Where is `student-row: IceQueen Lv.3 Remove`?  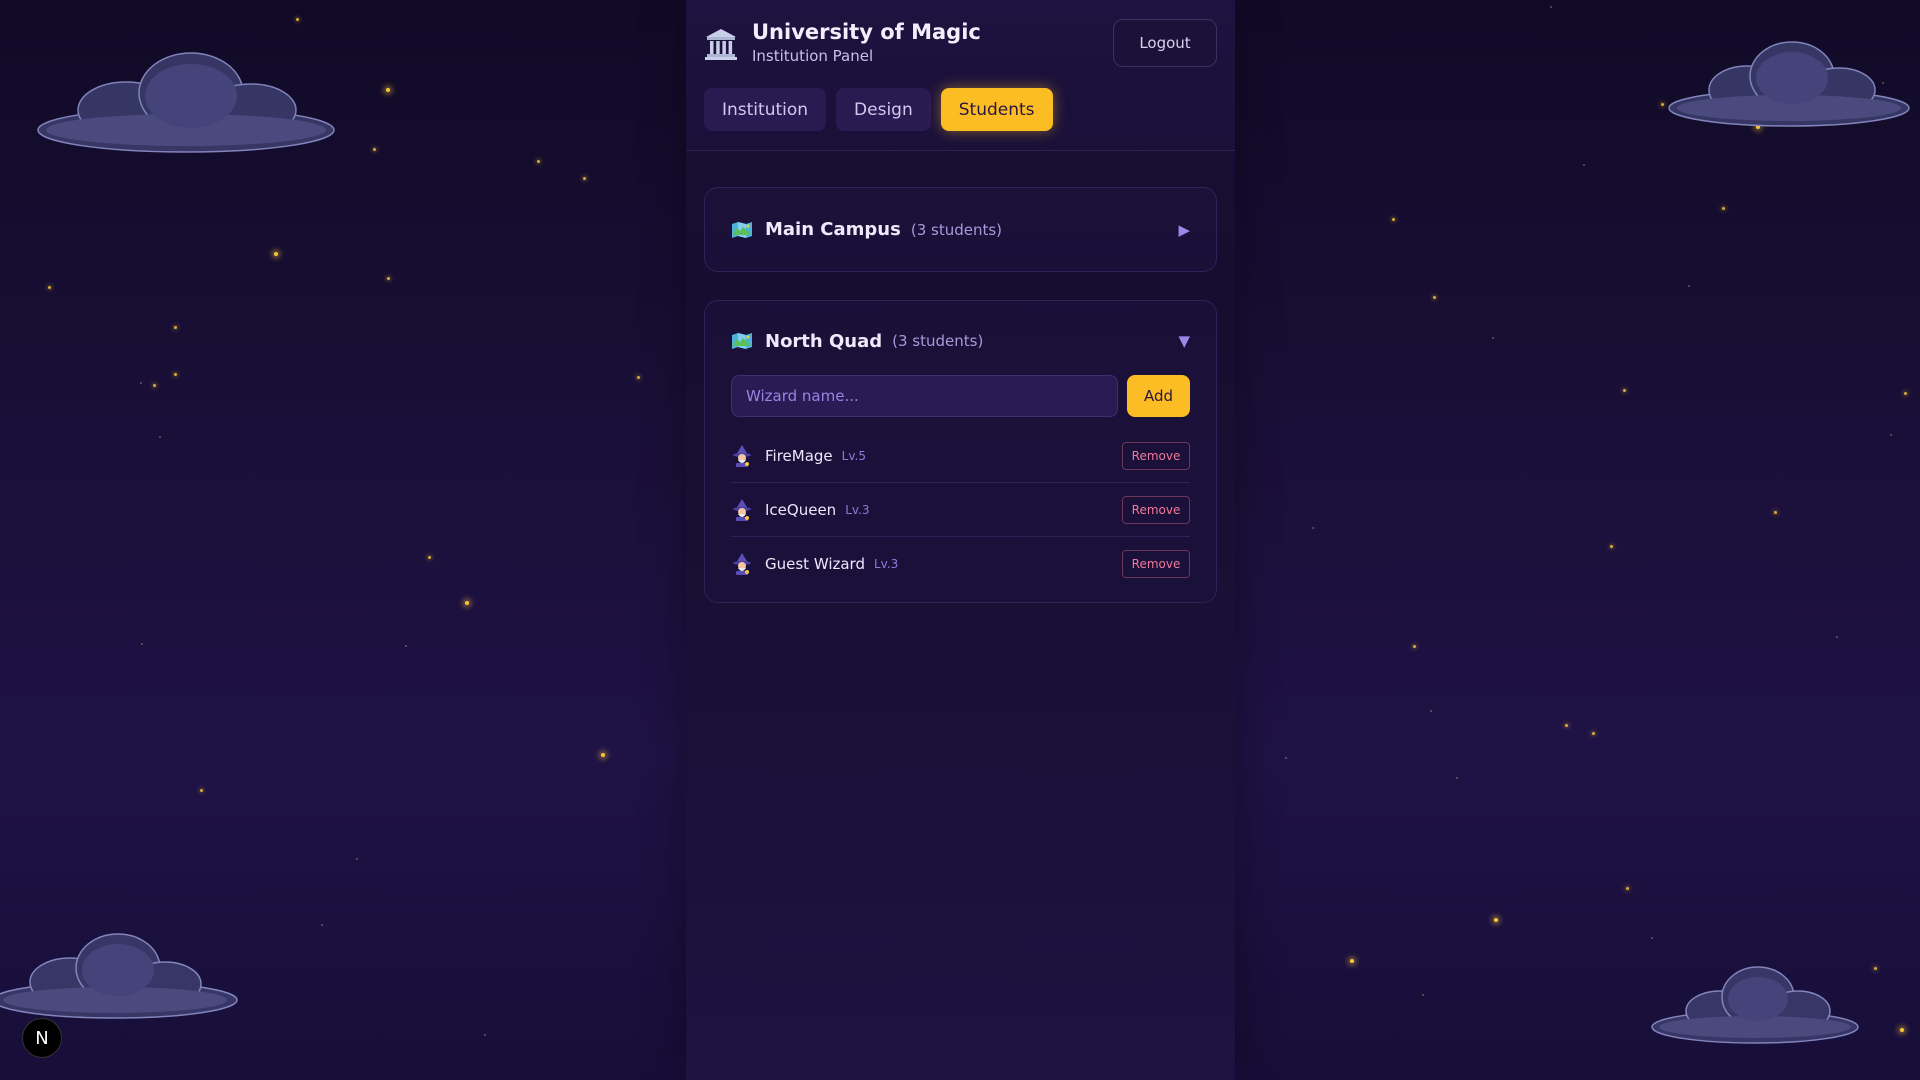 student-row: IceQueen Lv.3 Remove is located at coordinates (960, 510).